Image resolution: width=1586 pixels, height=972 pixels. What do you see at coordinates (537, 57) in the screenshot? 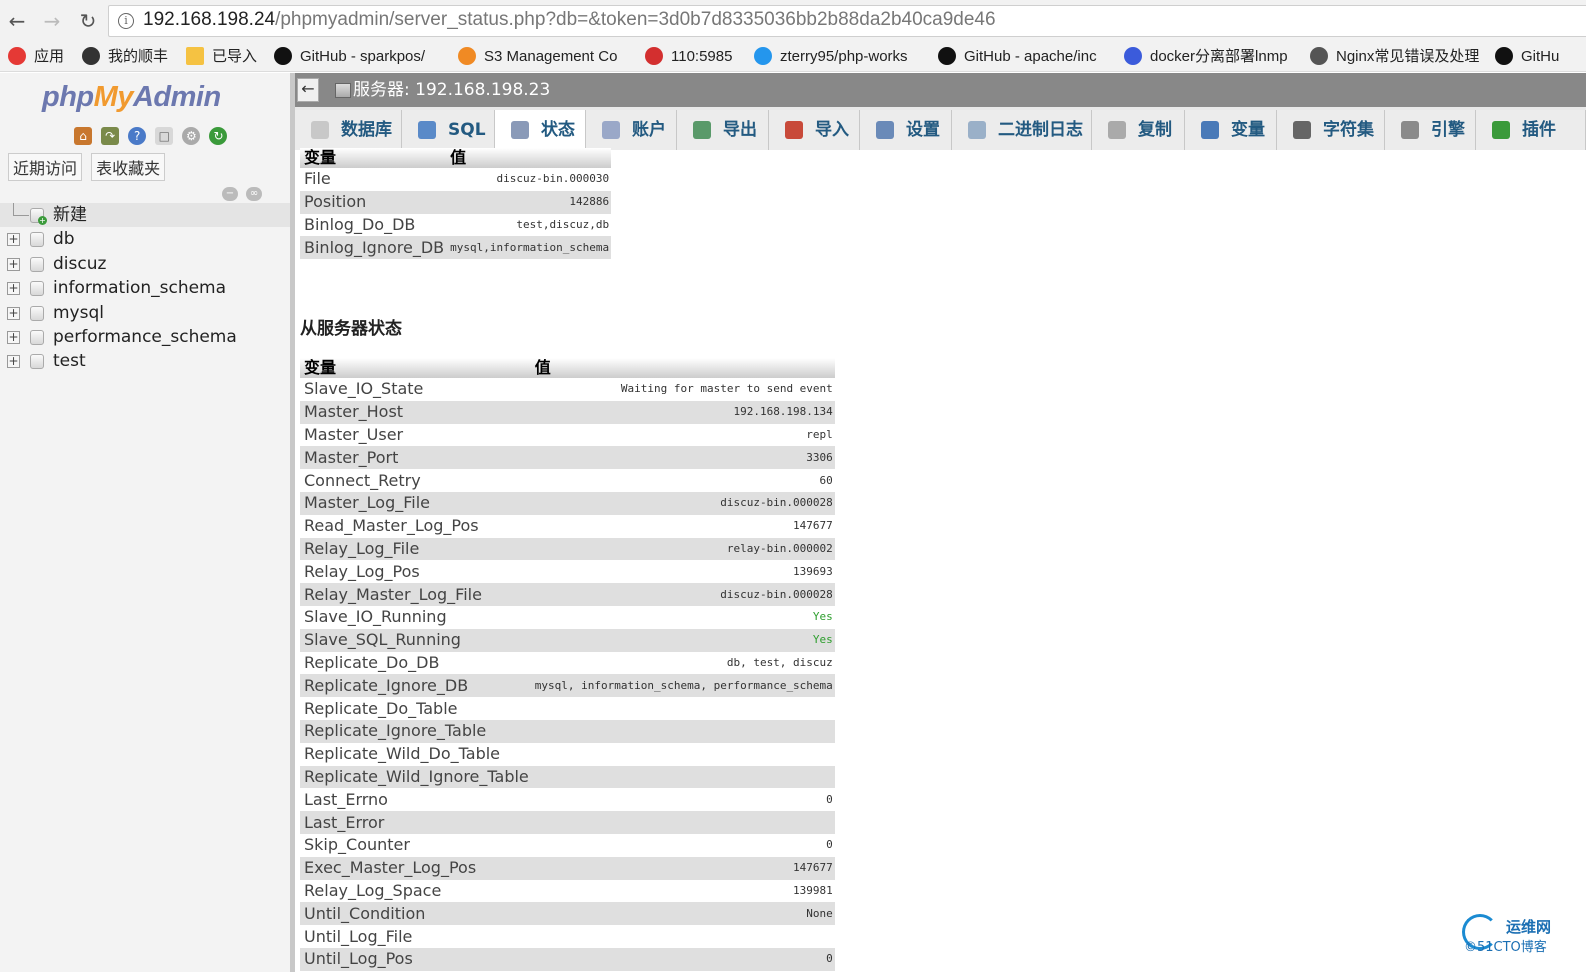
I see `bookmark-item: S3 Management Co` at bounding box center [537, 57].